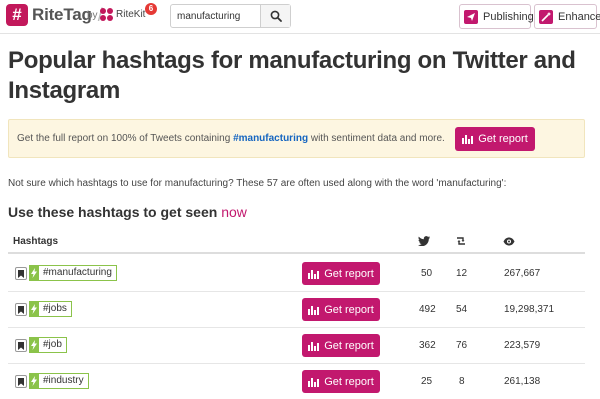 This screenshot has width=600, height=399. Describe the element at coordinates (296, 346) in the screenshot. I see `table-row: #job Get report 362 76 223,579` at that location.